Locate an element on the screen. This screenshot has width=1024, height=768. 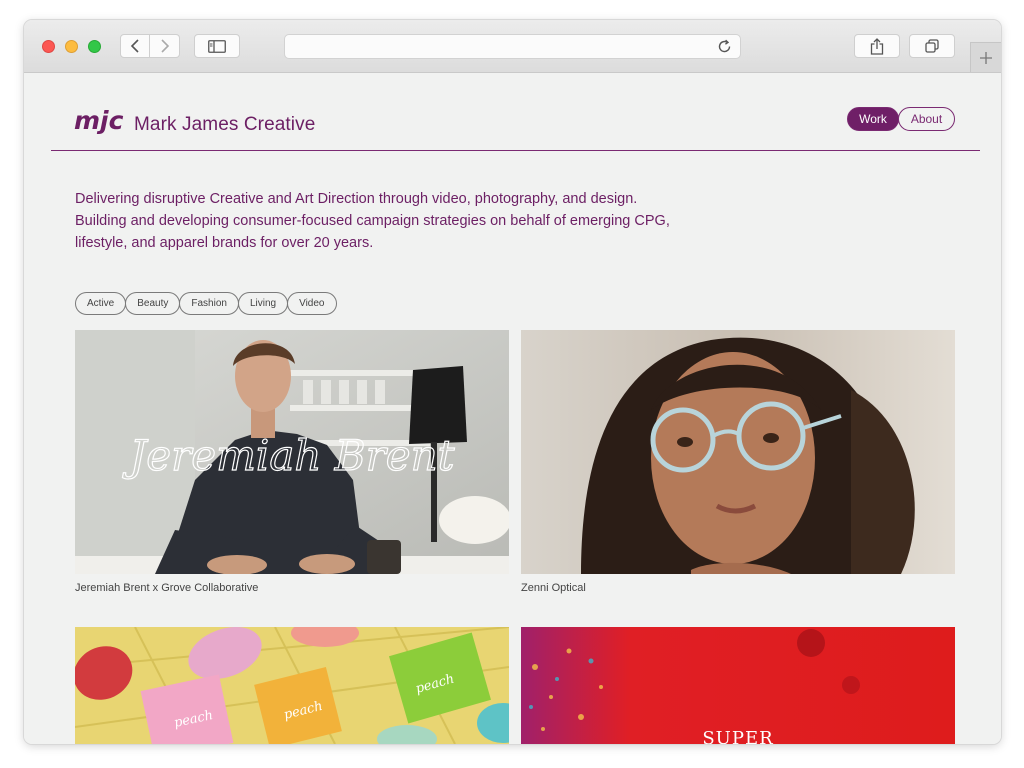
sidebar-icon is located at coordinates (217, 46).